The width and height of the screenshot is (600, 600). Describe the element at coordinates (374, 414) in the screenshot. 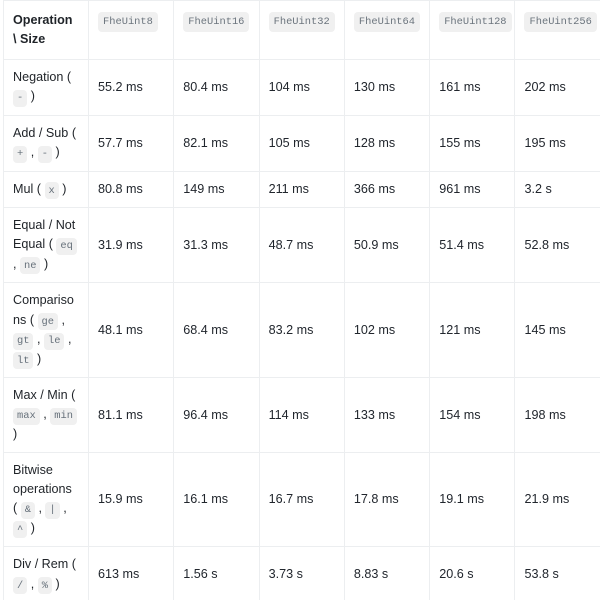

I see `benchmark-value: 133 ms` at that location.